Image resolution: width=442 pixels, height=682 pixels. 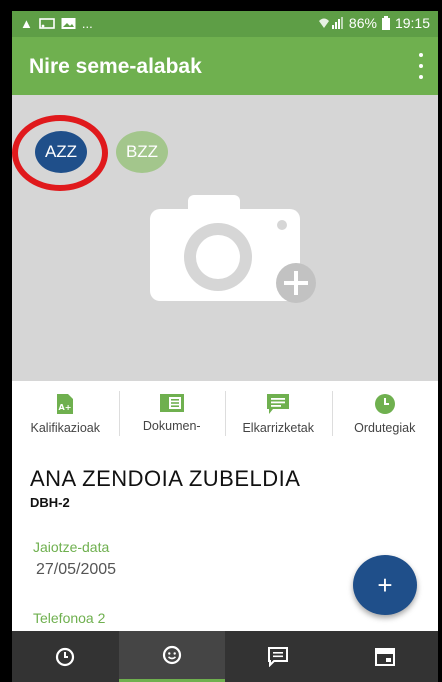 I want to click on tab-kalifikazioak: A+ Kalifikazioak, so click(x=65, y=416).